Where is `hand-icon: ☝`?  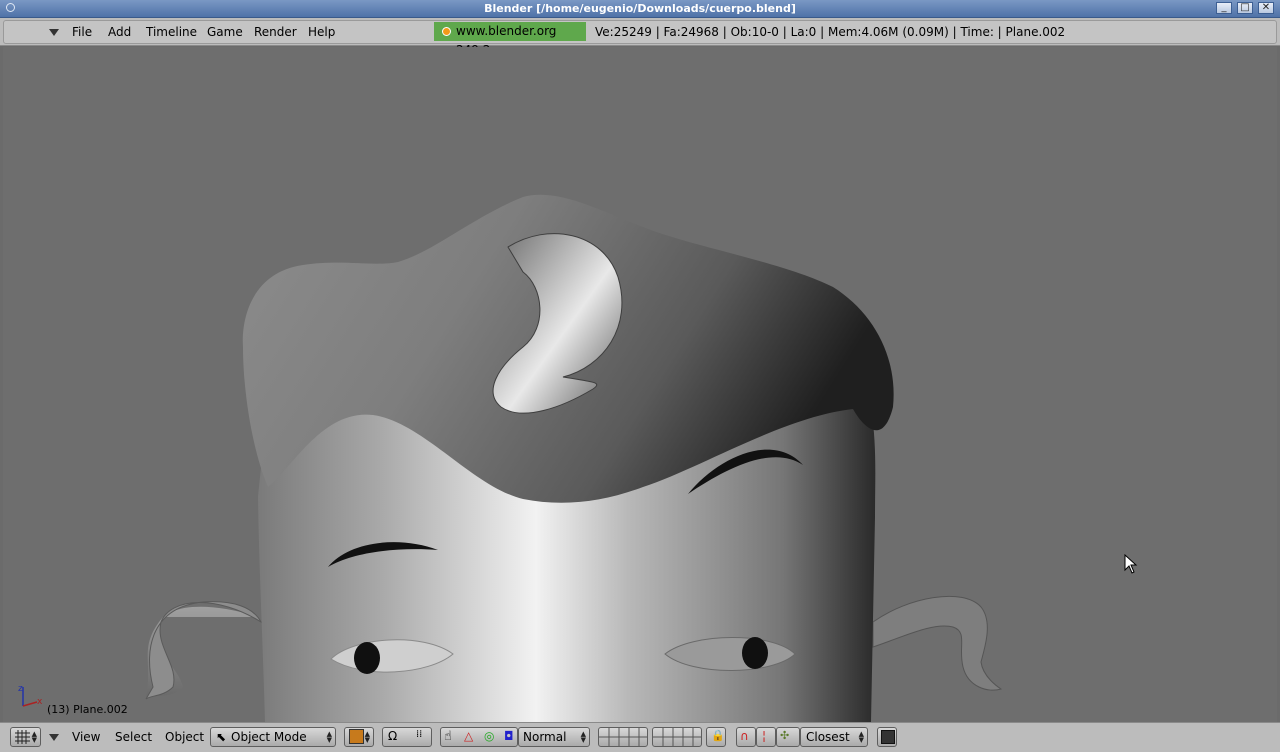 hand-icon: ☝ is located at coordinates (448, 736).